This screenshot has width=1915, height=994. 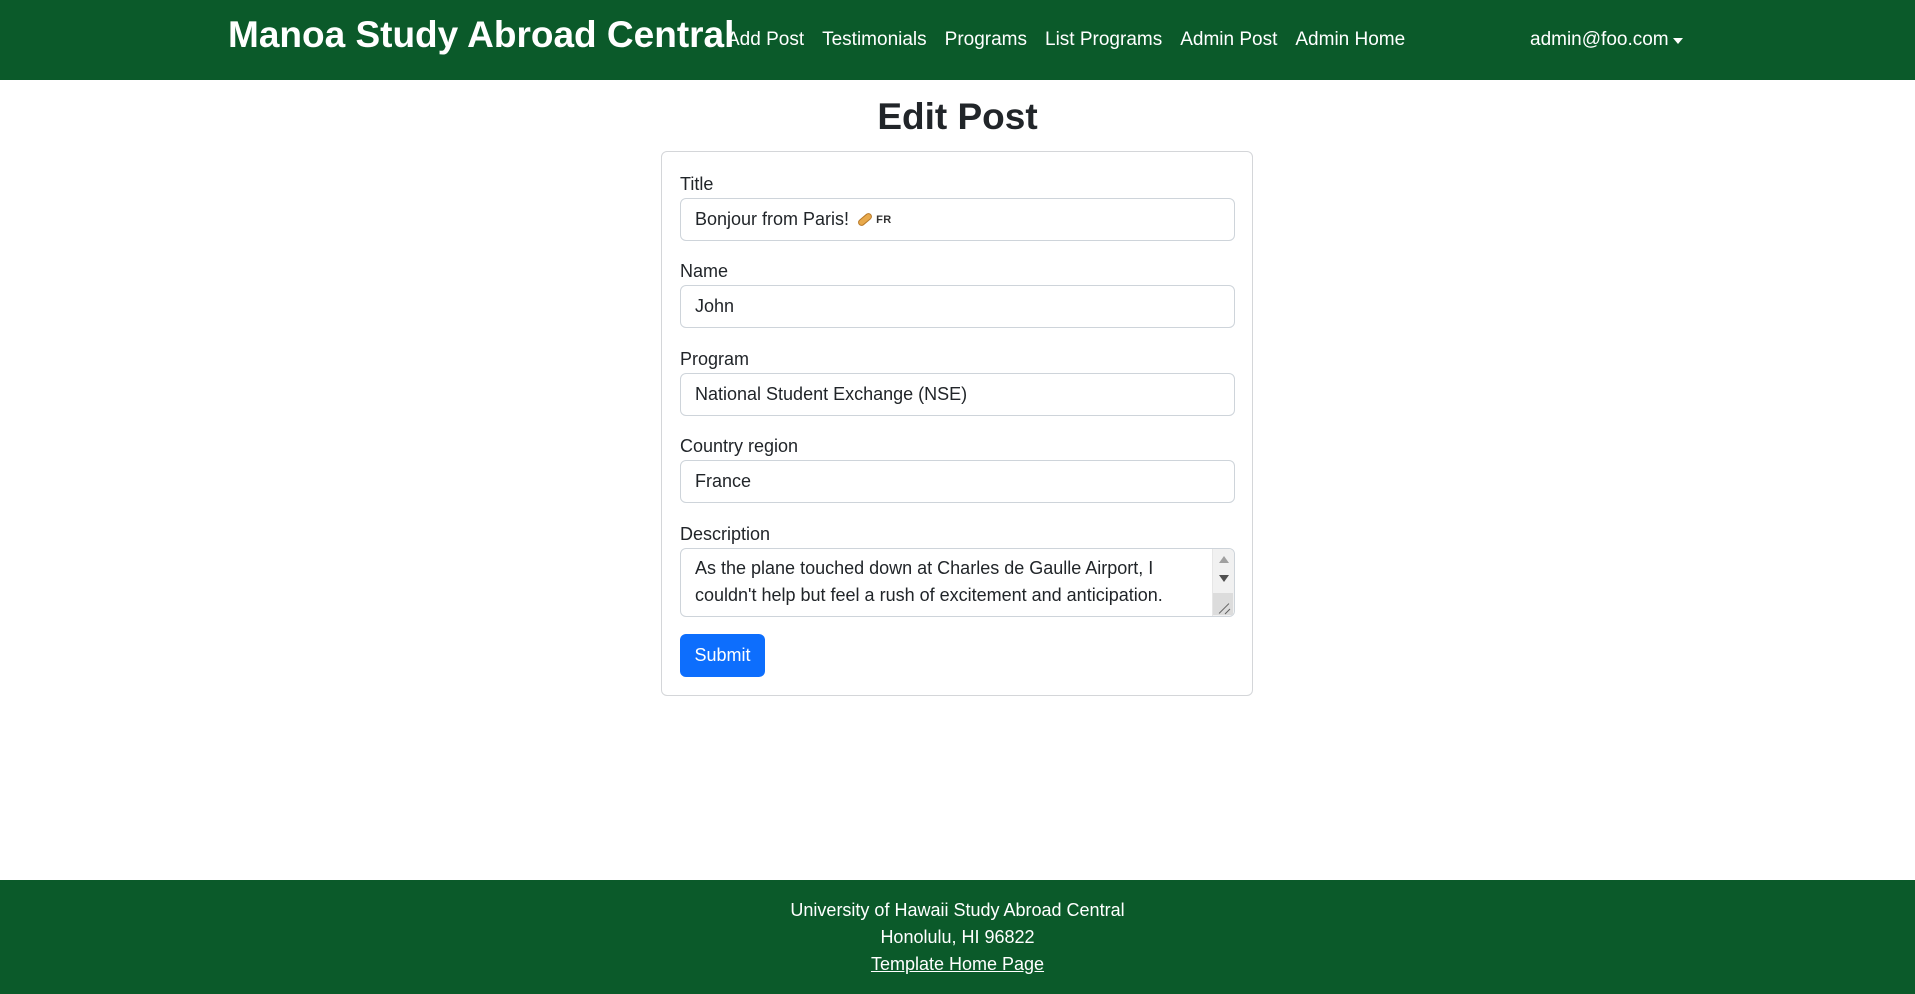 What do you see at coordinates (765, 40) in the screenshot?
I see `nav-add-post: Add Post` at bounding box center [765, 40].